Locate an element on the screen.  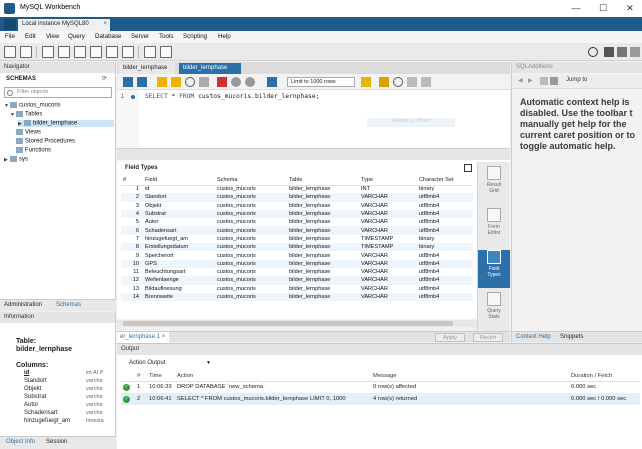
table-cell: id is located at coordinates (179, 189).